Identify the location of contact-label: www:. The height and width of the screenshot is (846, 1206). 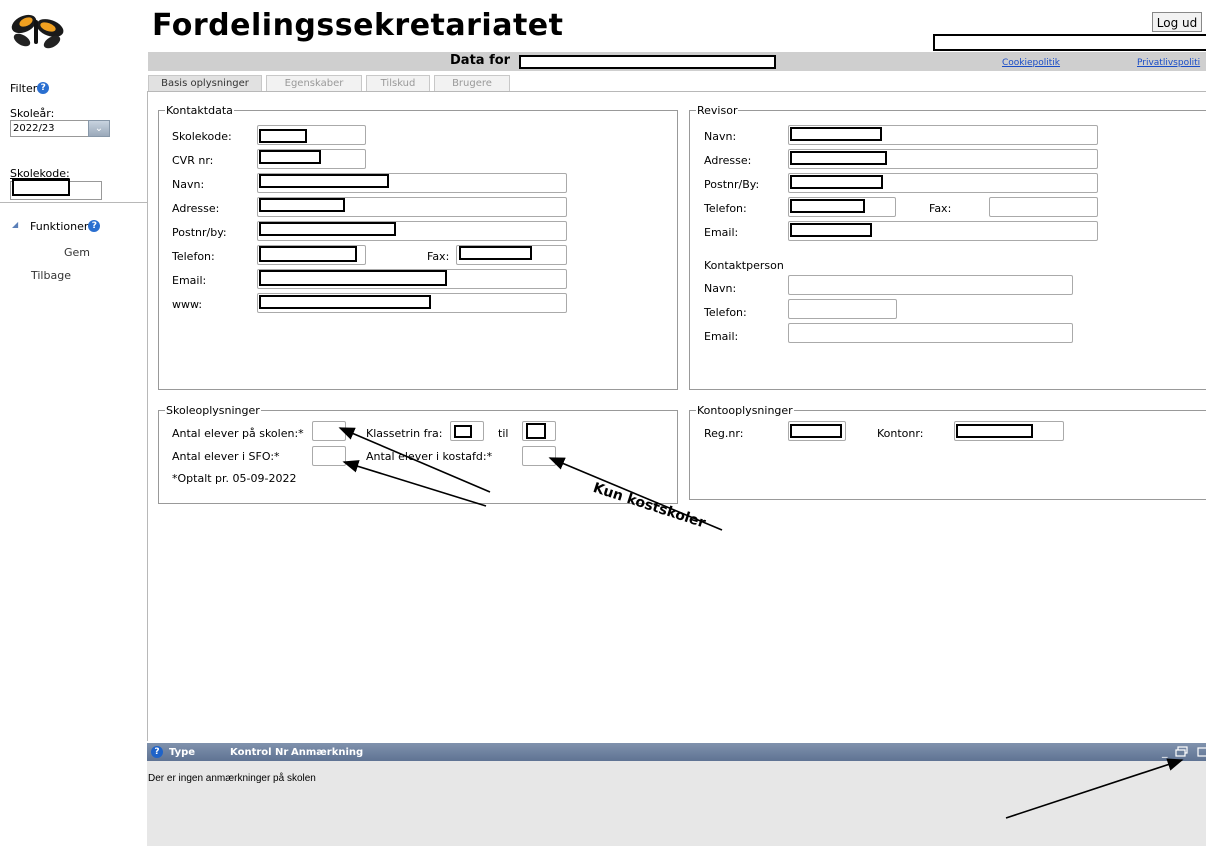
(187, 304).